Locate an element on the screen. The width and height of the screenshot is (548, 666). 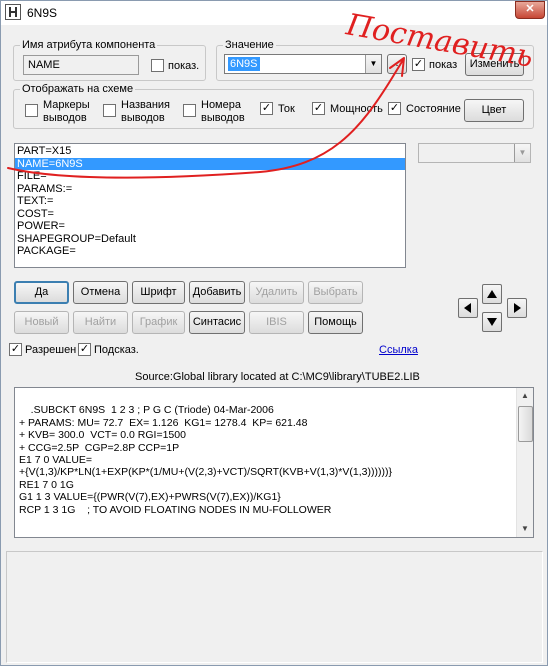
value-combobox-text: 6N9S is located at coordinates (244, 64).